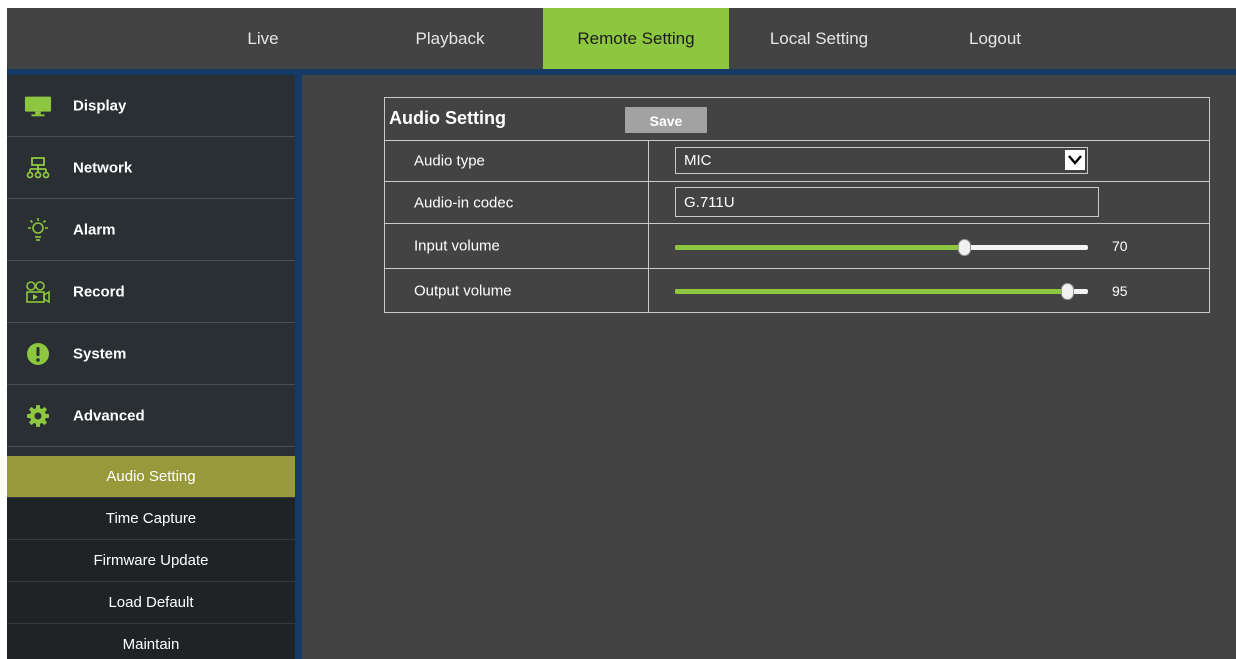  Describe the element at coordinates (151, 641) in the screenshot. I see `sidebar-subitem-maintain: Maintain` at that location.